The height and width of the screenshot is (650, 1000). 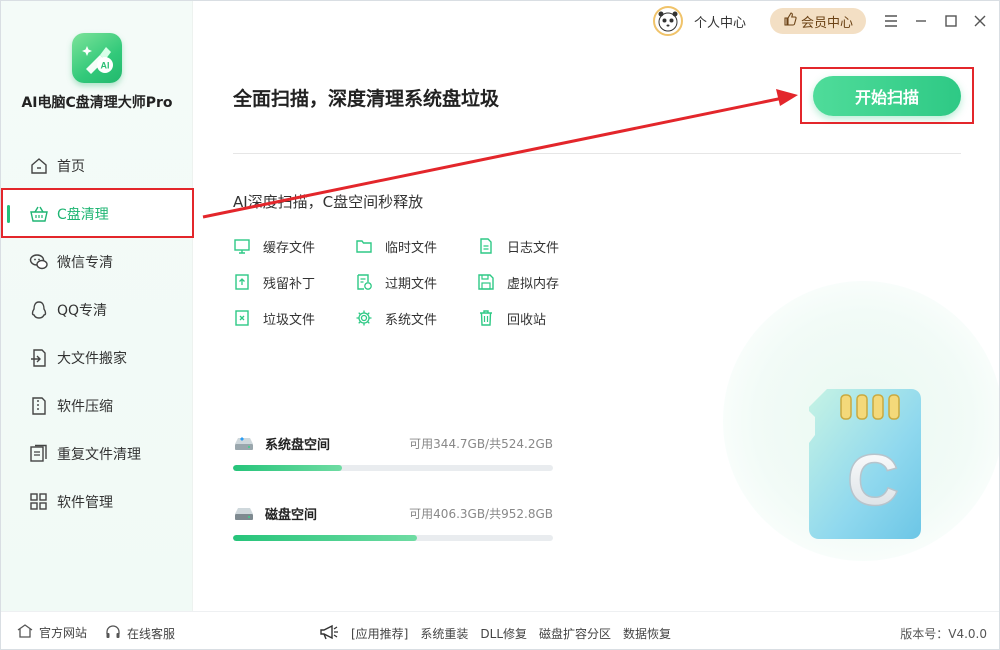 What do you see at coordinates (39, 454) in the screenshot?
I see `duplicate-icon` at bounding box center [39, 454].